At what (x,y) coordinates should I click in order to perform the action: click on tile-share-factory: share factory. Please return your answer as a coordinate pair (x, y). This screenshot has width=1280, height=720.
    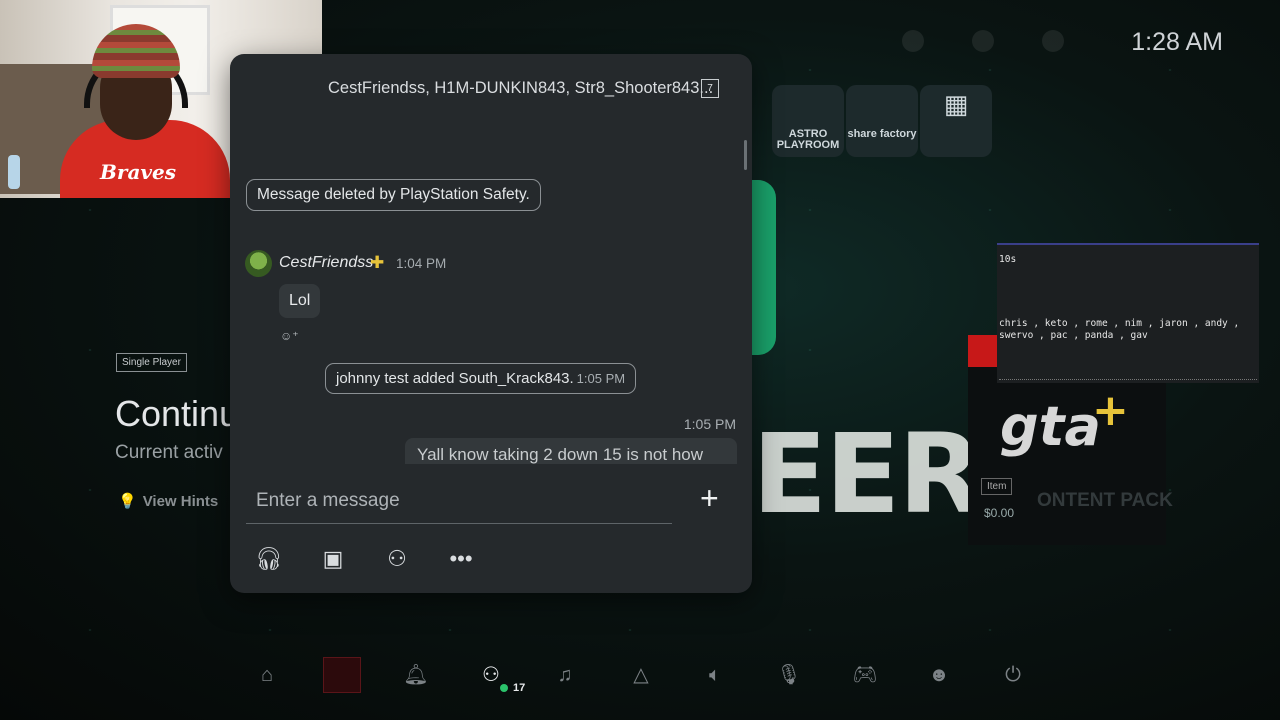
    Looking at the image, I should click on (882, 121).